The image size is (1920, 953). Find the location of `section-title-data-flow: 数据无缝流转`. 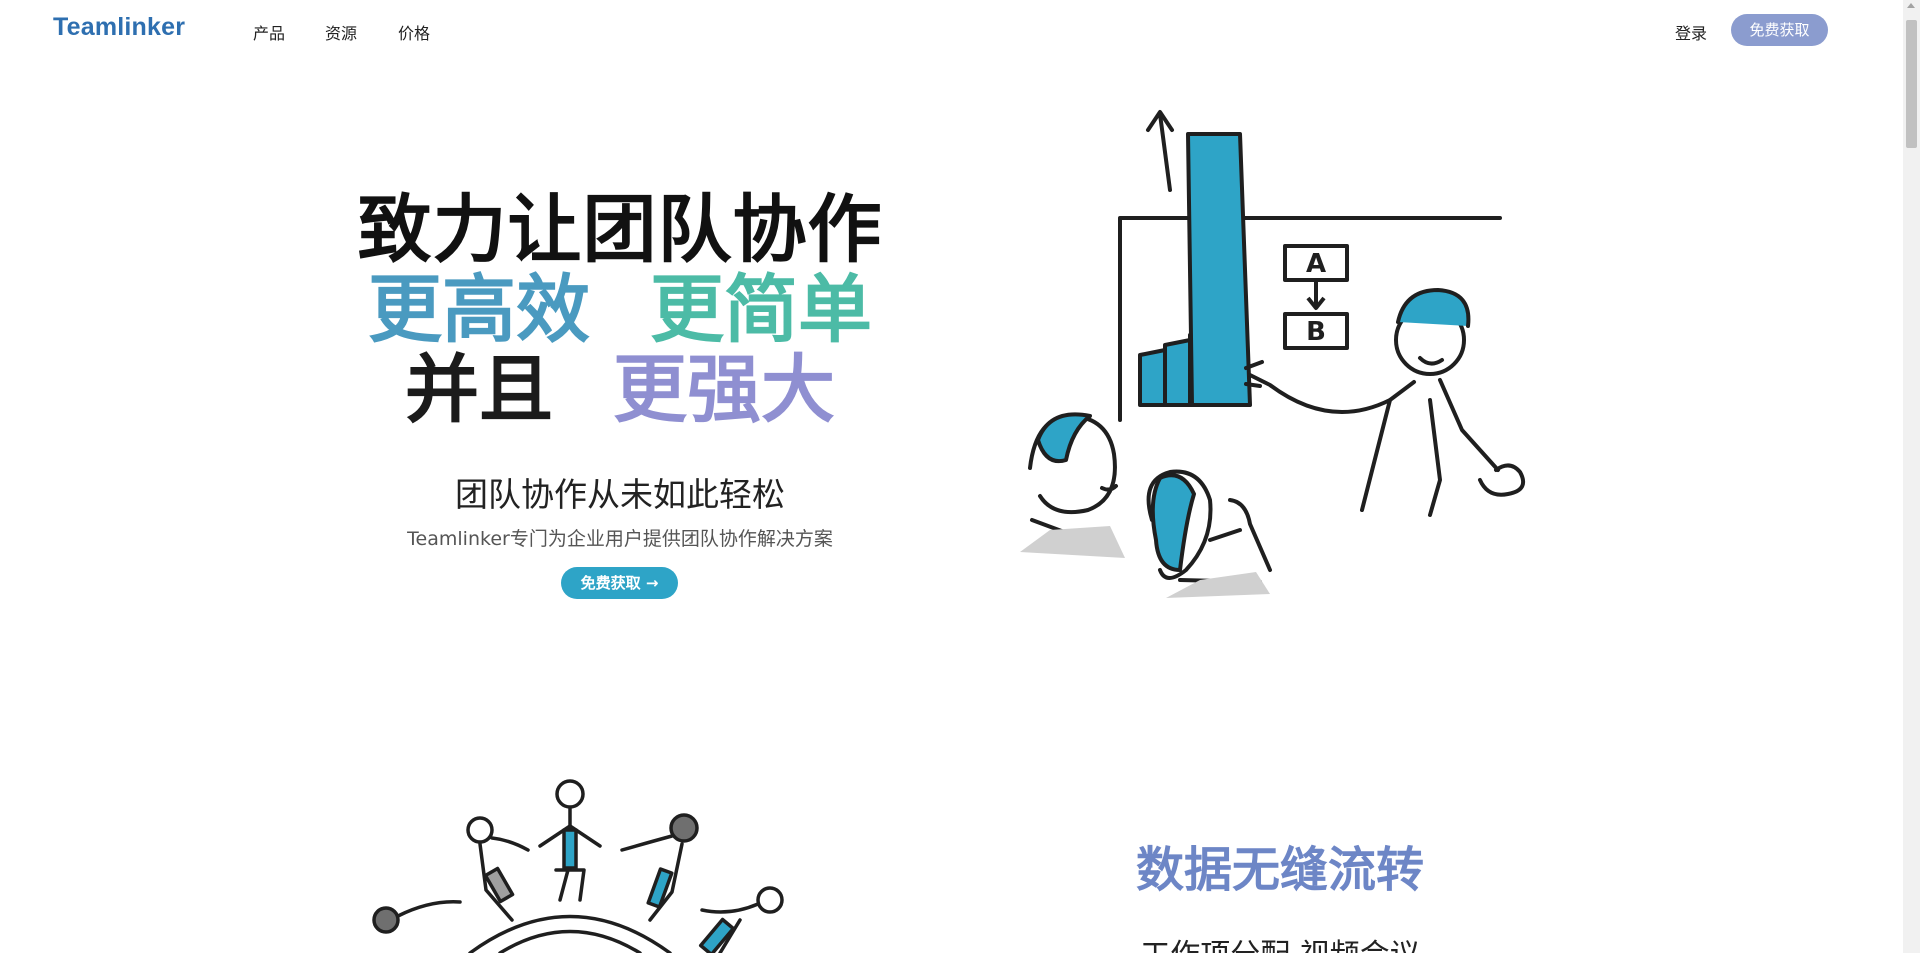

section-title-data-flow: 数据无缝流转 is located at coordinates (1279, 870).